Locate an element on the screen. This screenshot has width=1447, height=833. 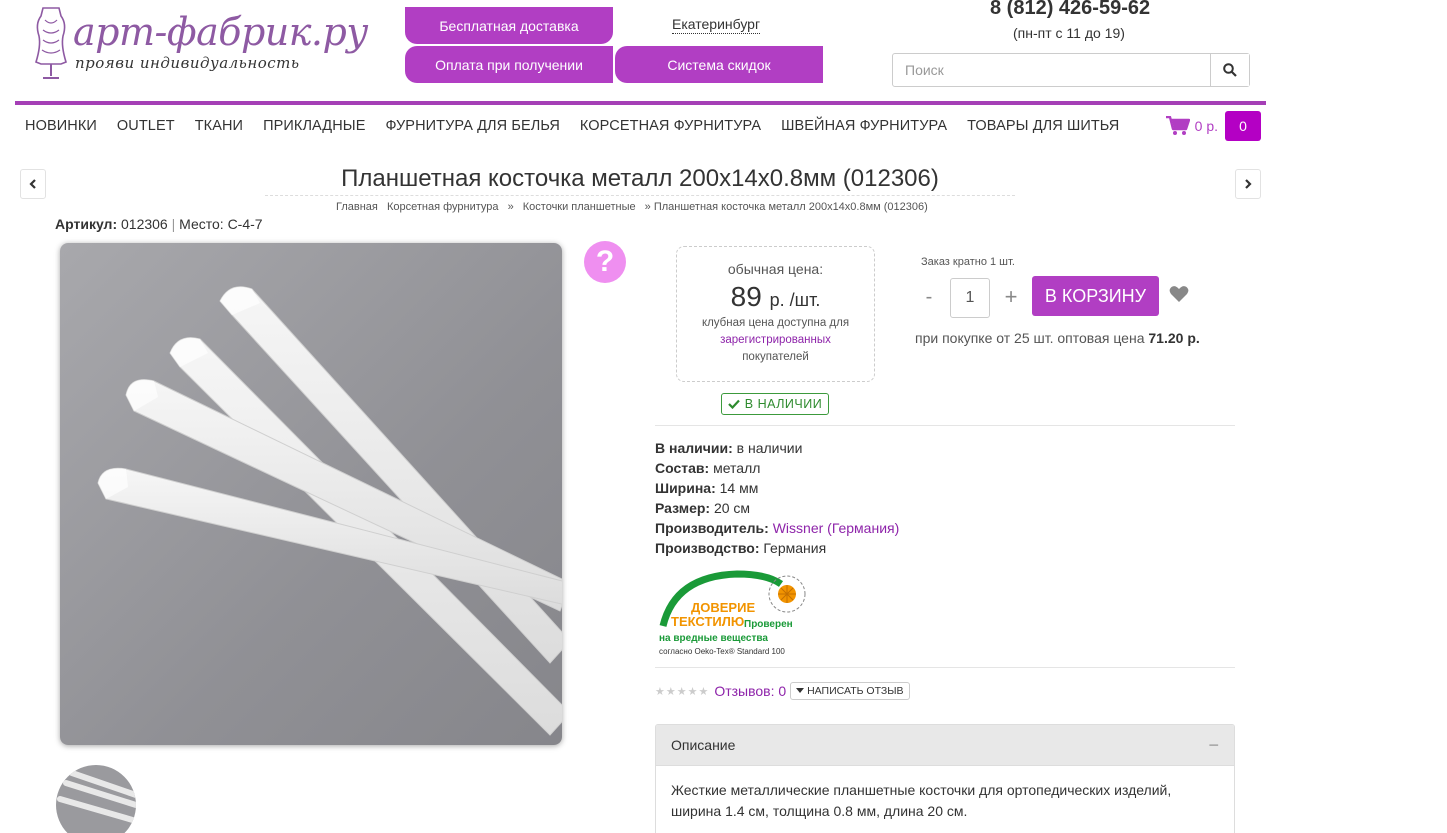
prop-label: Производство: is located at coordinates (707, 548).